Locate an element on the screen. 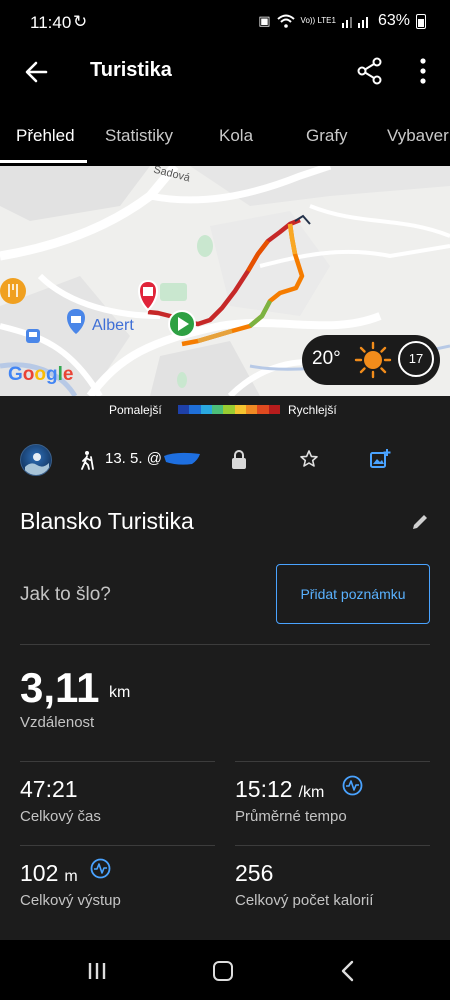  store-label: Albert is located at coordinates (113, 325).